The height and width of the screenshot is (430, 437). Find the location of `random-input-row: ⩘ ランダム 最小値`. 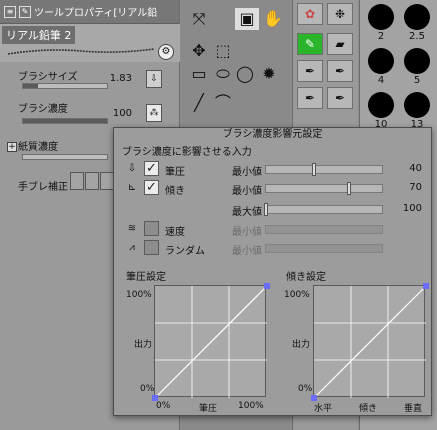

random-input-row: ⩘ ランダム 最小値 is located at coordinates (275, 249).